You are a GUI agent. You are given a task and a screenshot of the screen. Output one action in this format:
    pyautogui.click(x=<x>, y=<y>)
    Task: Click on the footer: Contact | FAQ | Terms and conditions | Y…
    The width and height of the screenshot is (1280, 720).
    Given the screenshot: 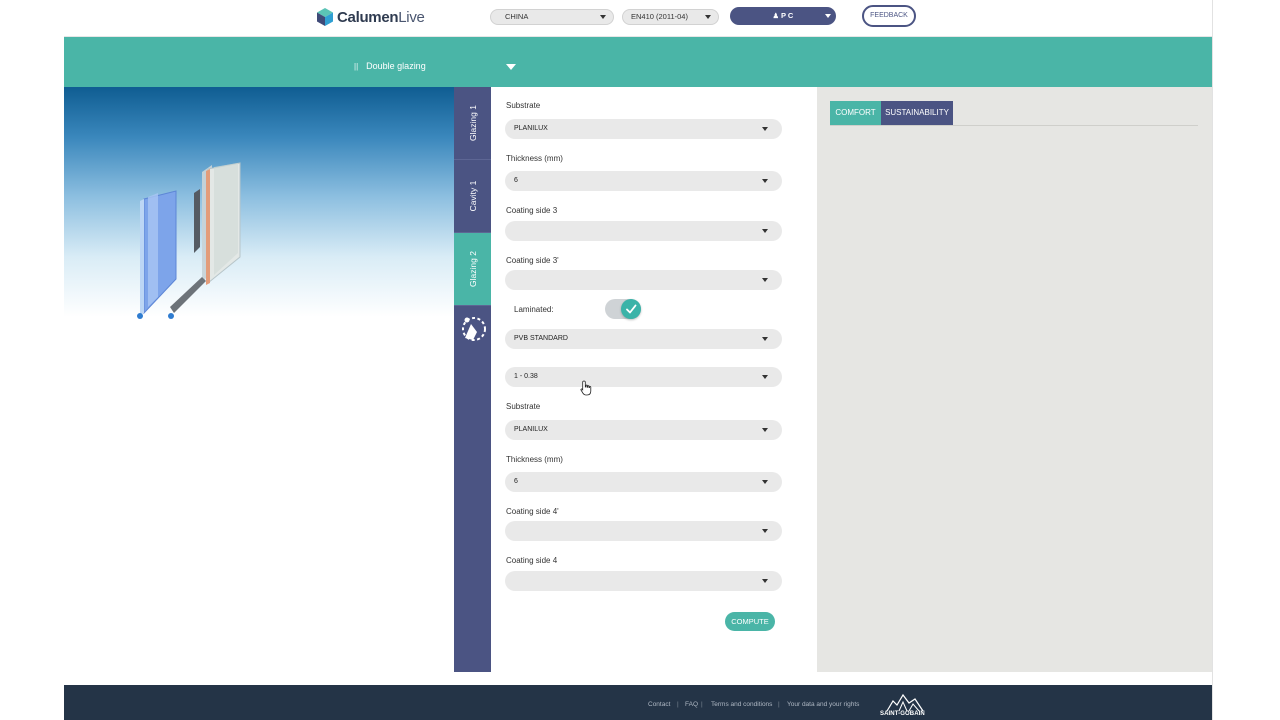 What is the action you would take?
    pyautogui.click(x=638, y=702)
    